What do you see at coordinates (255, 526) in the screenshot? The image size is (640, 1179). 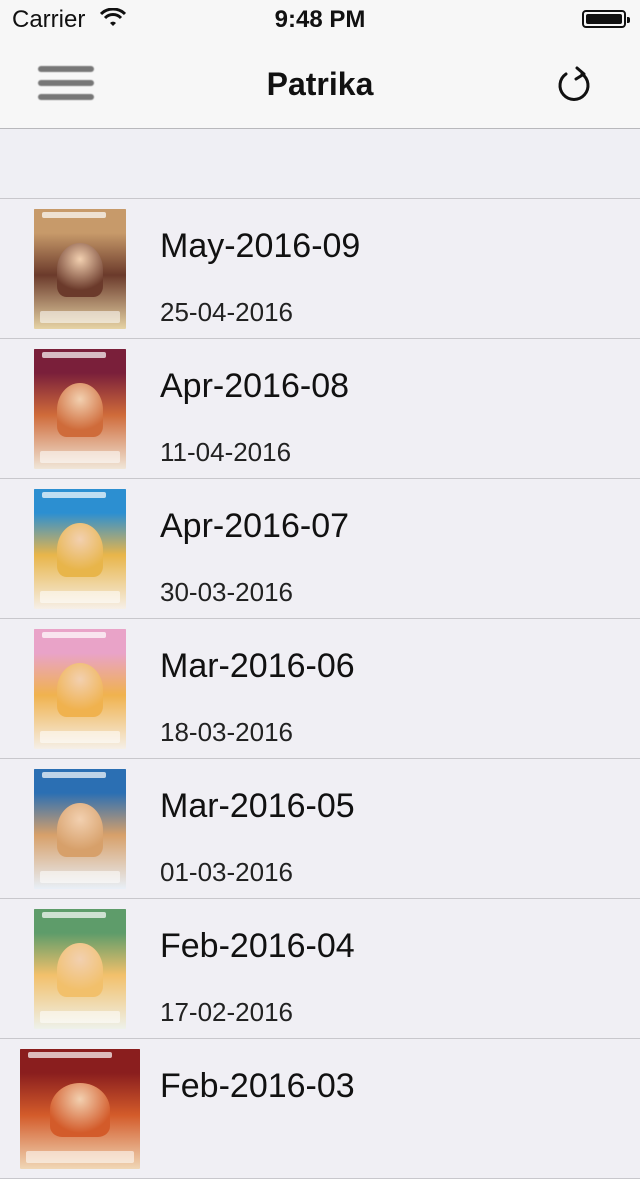 I see `item-title: Apr-2016-07` at bounding box center [255, 526].